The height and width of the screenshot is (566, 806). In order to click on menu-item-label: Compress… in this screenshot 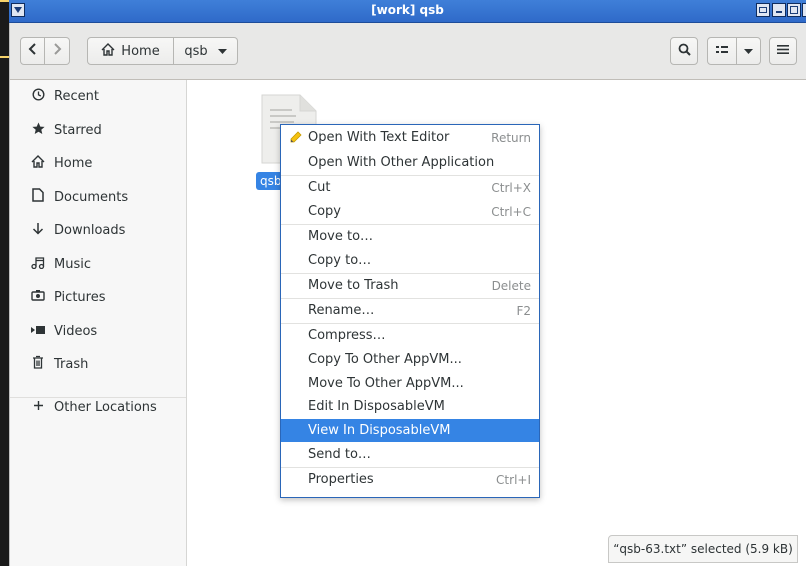, I will do `click(347, 335)`.